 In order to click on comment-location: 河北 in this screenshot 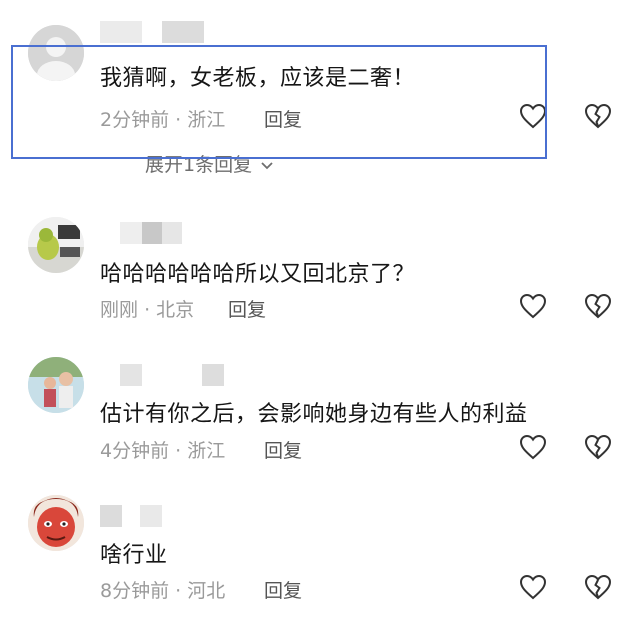, I will do `click(206, 591)`.